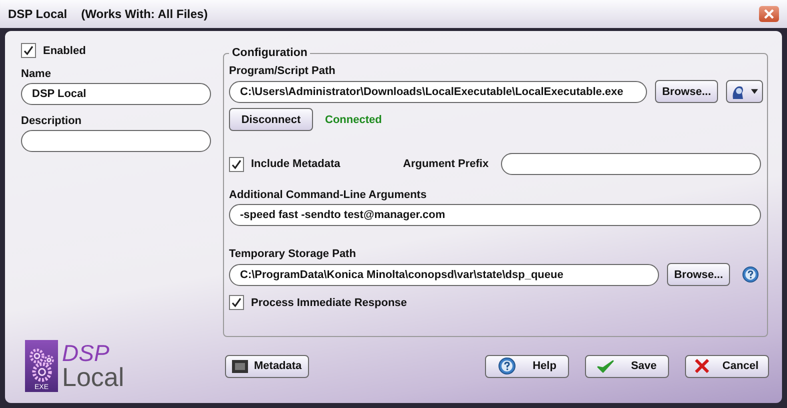 The image size is (787, 408). I want to click on cancel-button: Cancel, so click(727, 366).